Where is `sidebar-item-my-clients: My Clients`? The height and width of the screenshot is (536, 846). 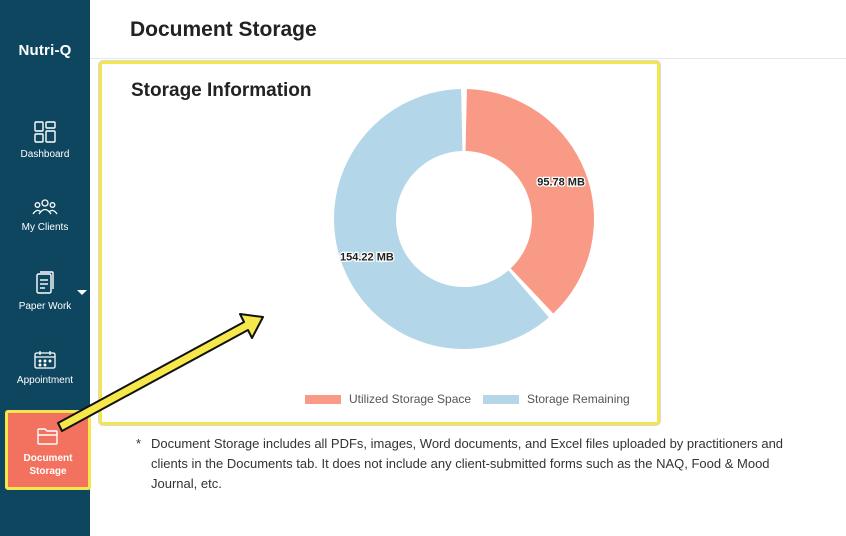
sidebar-item-my-clients: My Clients is located at coordinates (45, 215).